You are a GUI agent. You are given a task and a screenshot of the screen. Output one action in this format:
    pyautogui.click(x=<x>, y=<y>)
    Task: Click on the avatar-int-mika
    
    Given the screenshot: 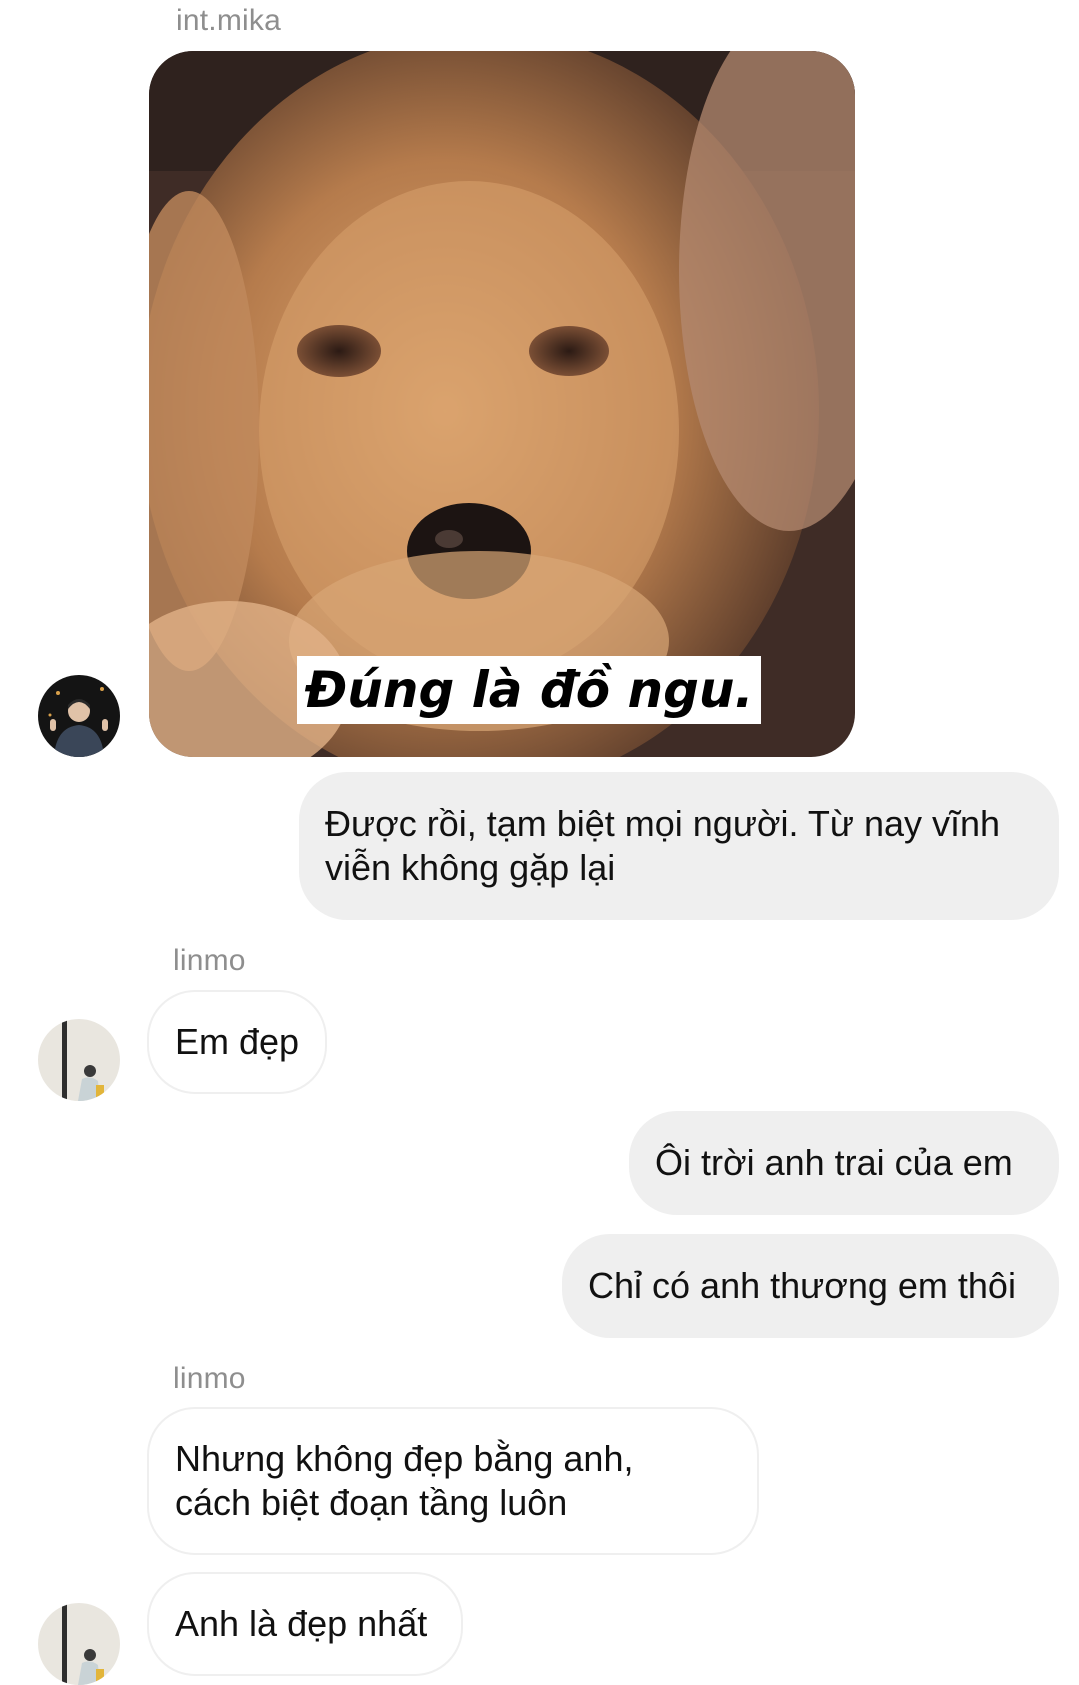 What is the action you would take?
    pyautogui.click(x=79, y=716)
    